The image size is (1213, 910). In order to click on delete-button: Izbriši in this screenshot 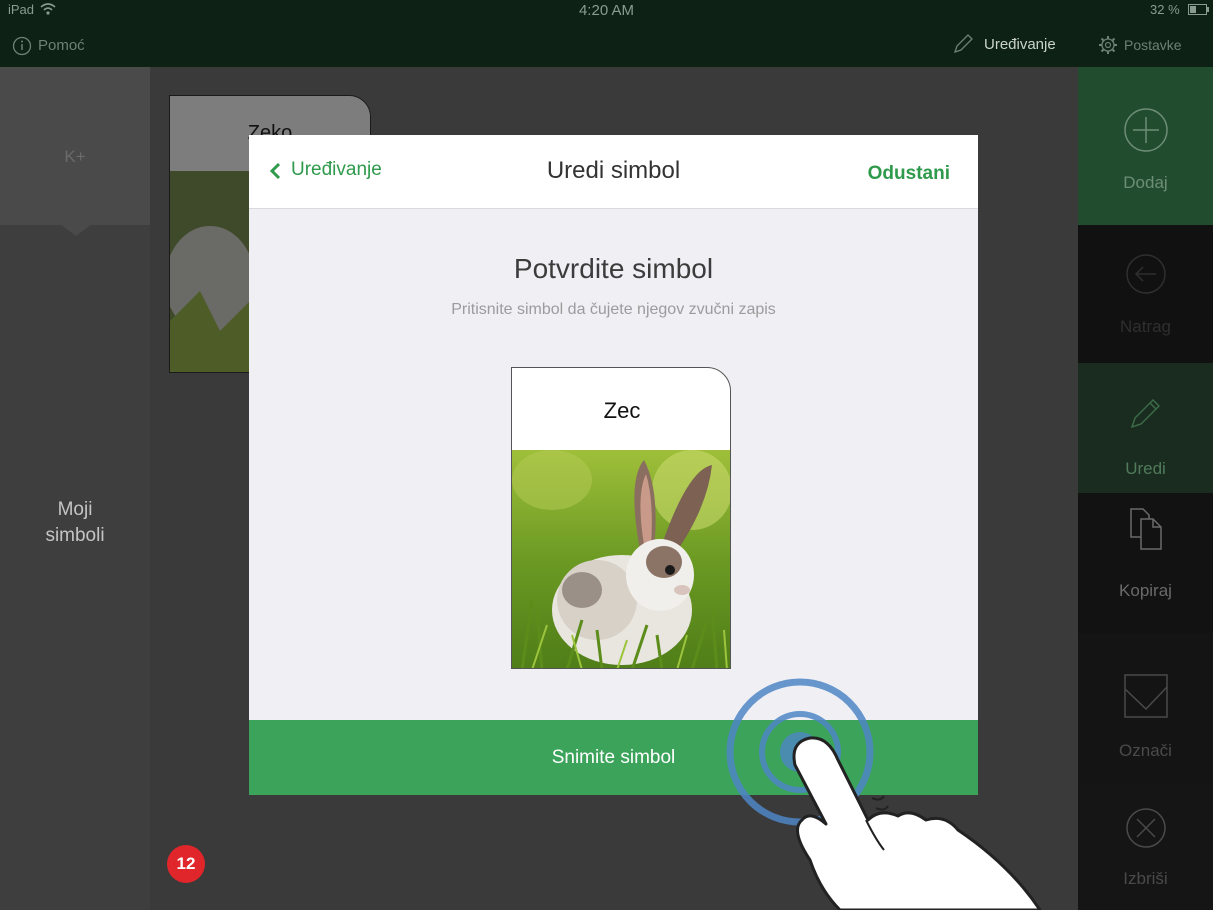, I will do `click(1145, 846)`.